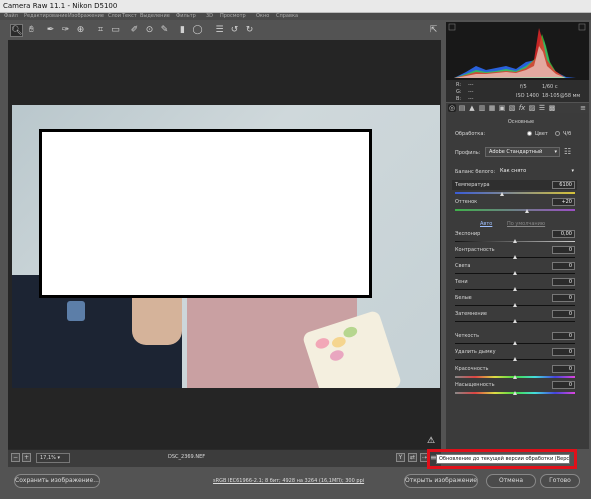  Describe the element at coordinates (234, 30) in the screenshot. I see `rotate-ccw-icon: ↺` at that location.